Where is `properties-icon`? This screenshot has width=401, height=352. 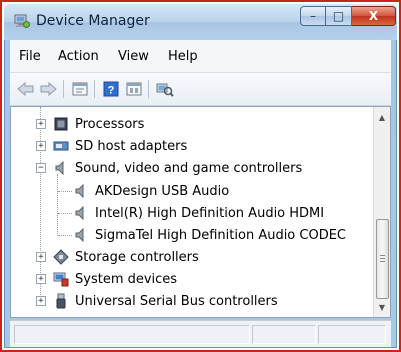
properties-icon is located at coordinates (80, 89).